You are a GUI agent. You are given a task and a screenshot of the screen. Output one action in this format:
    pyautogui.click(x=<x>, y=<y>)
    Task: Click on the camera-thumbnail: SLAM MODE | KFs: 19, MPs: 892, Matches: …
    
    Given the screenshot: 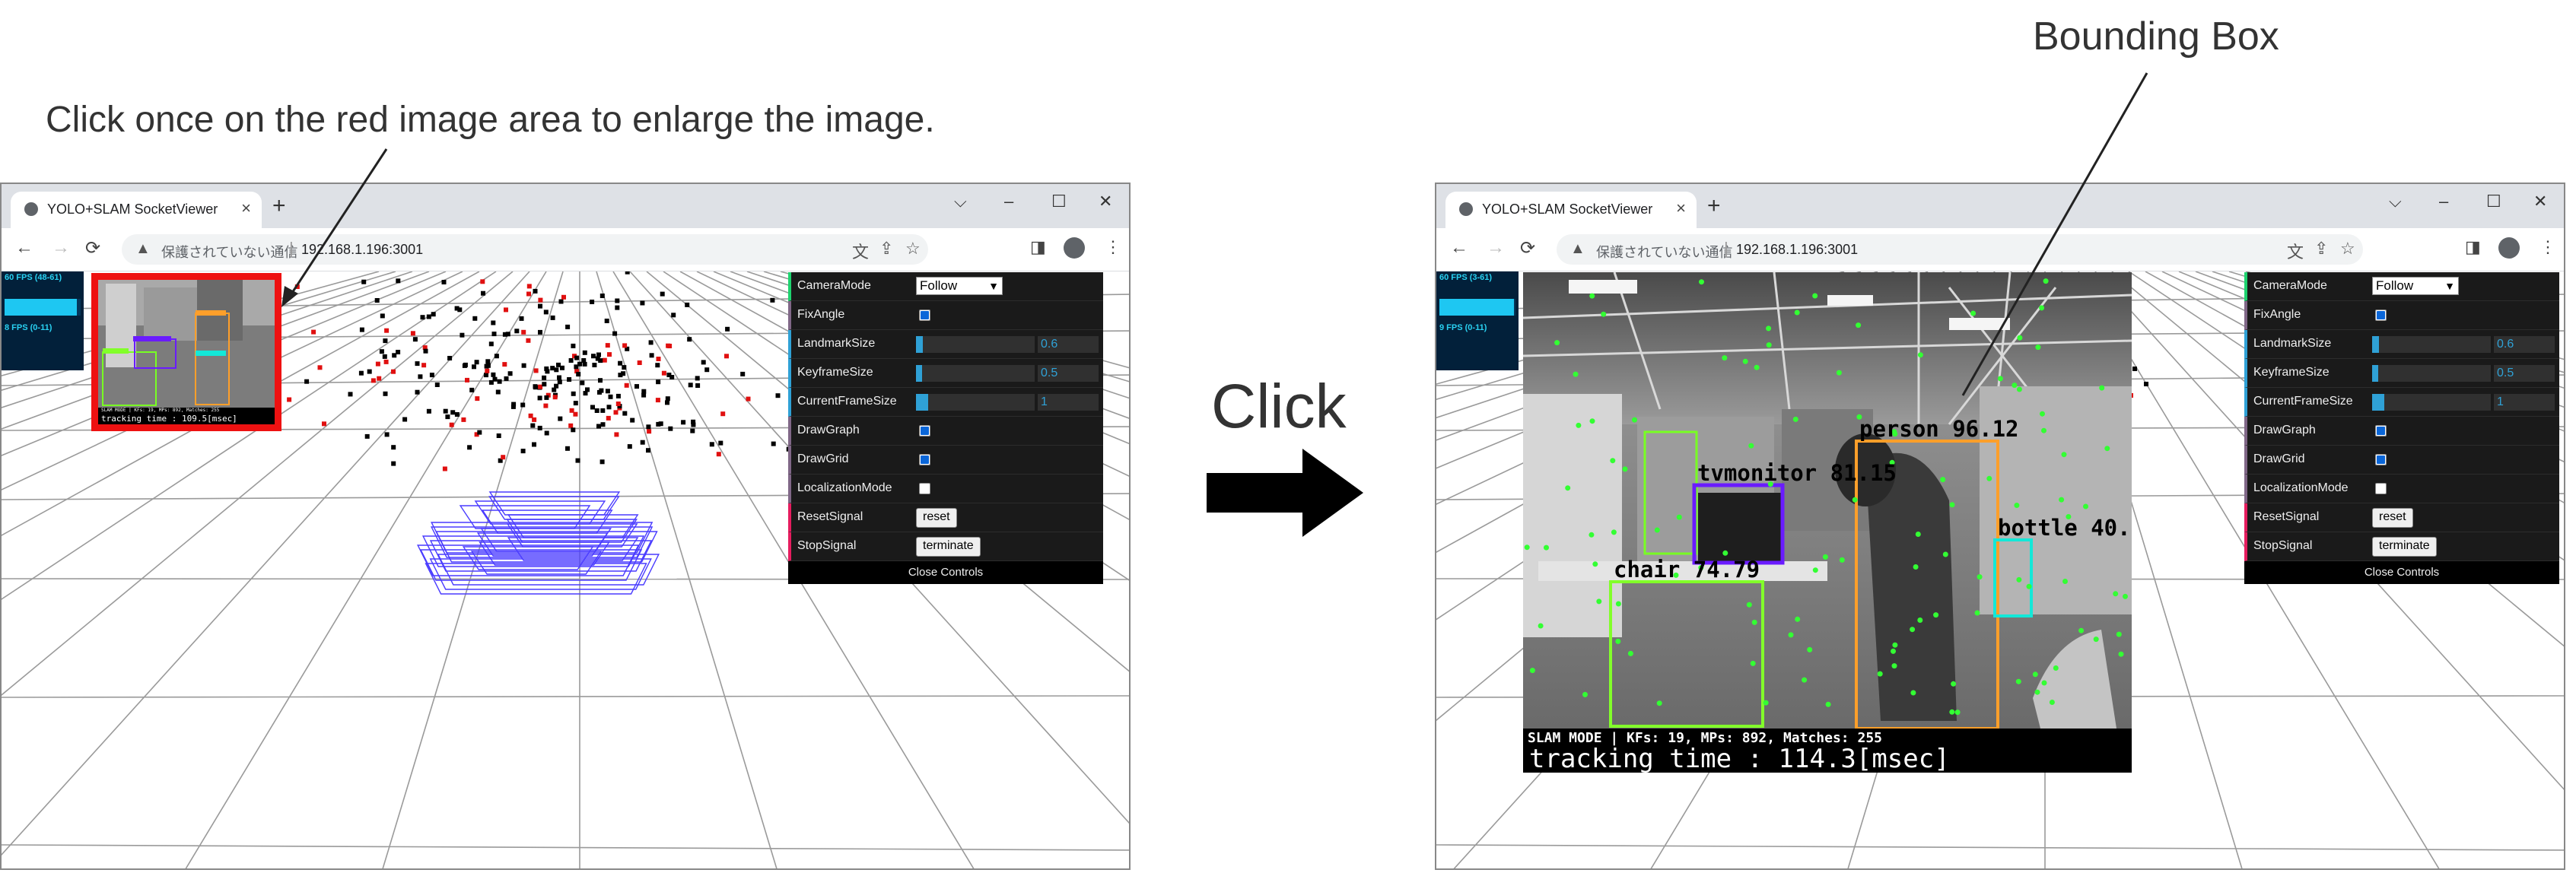 What is the action you would take?
    pyautogui.click(x=186, y=352)
    